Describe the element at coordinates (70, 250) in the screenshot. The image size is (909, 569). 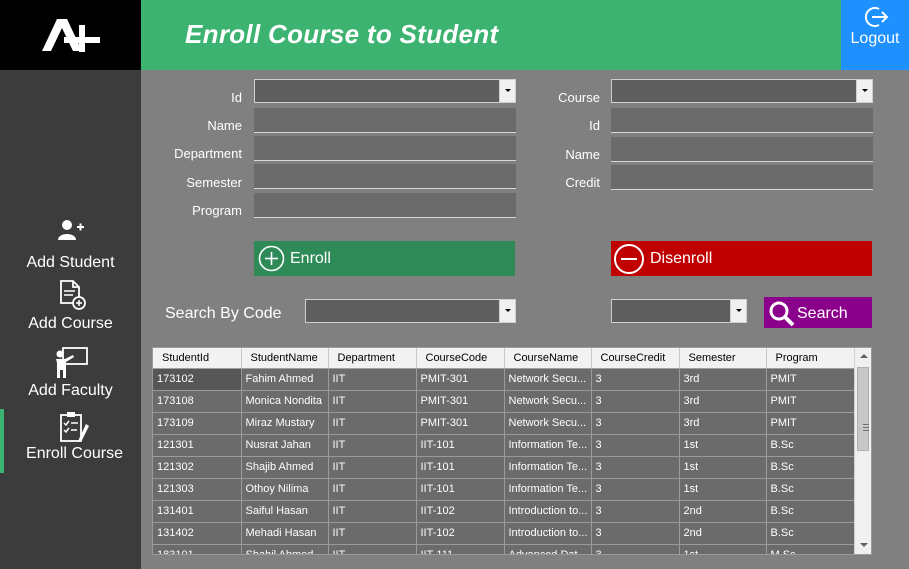
I see `sidebar-item-add-student: Add Student` at that location.